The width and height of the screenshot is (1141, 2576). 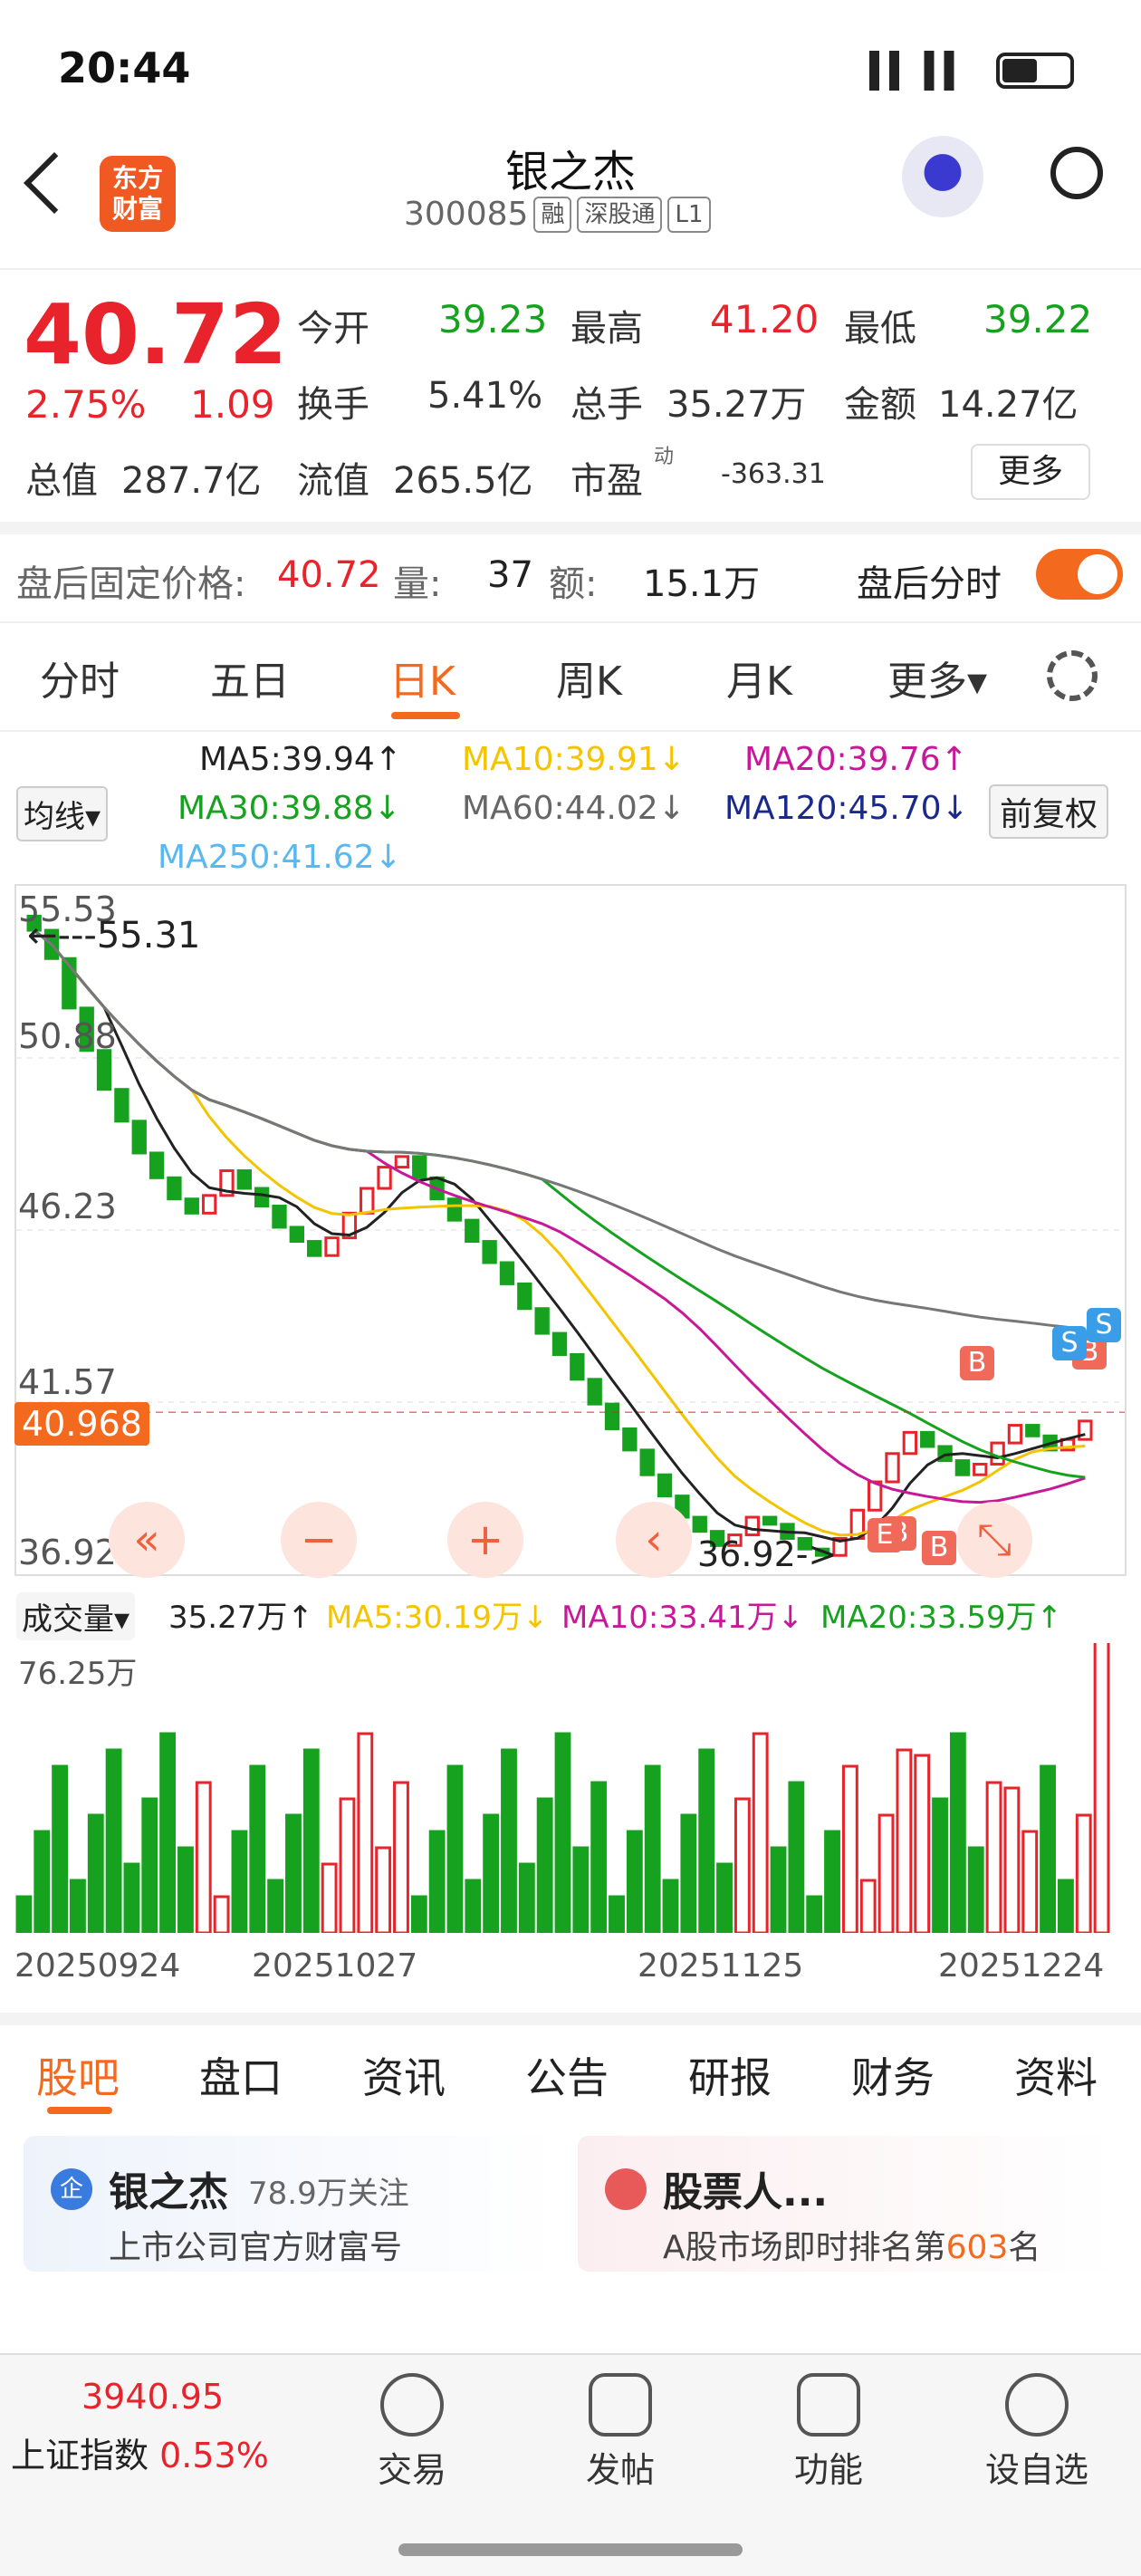 I want to click on section-report: 研报, so click(x=730, y=2075).